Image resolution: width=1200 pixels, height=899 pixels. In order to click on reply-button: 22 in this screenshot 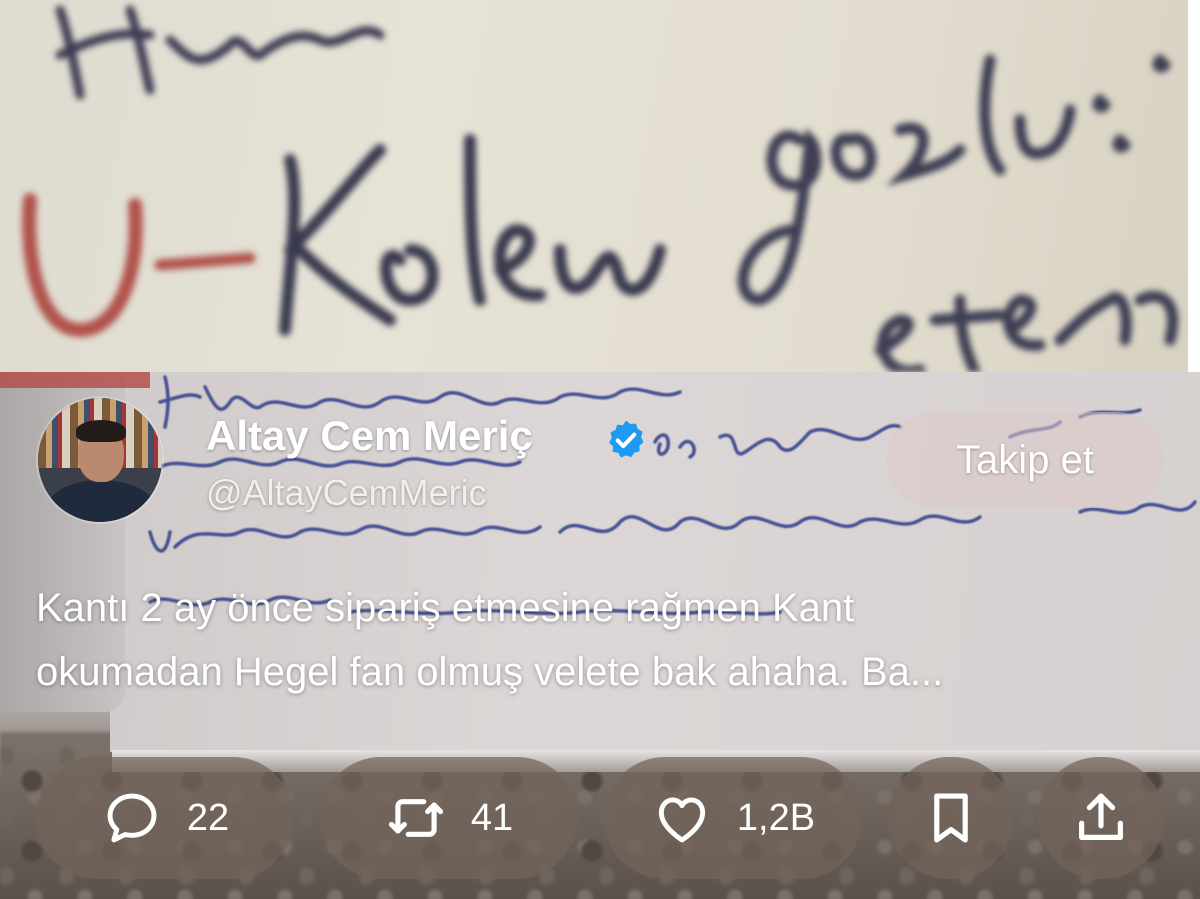, I will do `click(165, 818)`.